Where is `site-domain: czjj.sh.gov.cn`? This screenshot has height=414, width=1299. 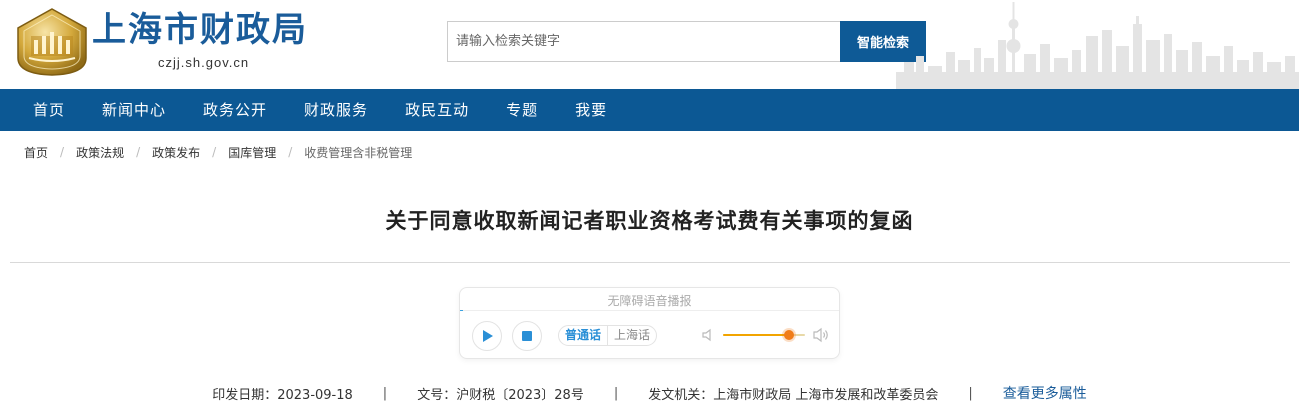
site-domain: czjj.sh.gov.cn is located at coordinates (204, 62).